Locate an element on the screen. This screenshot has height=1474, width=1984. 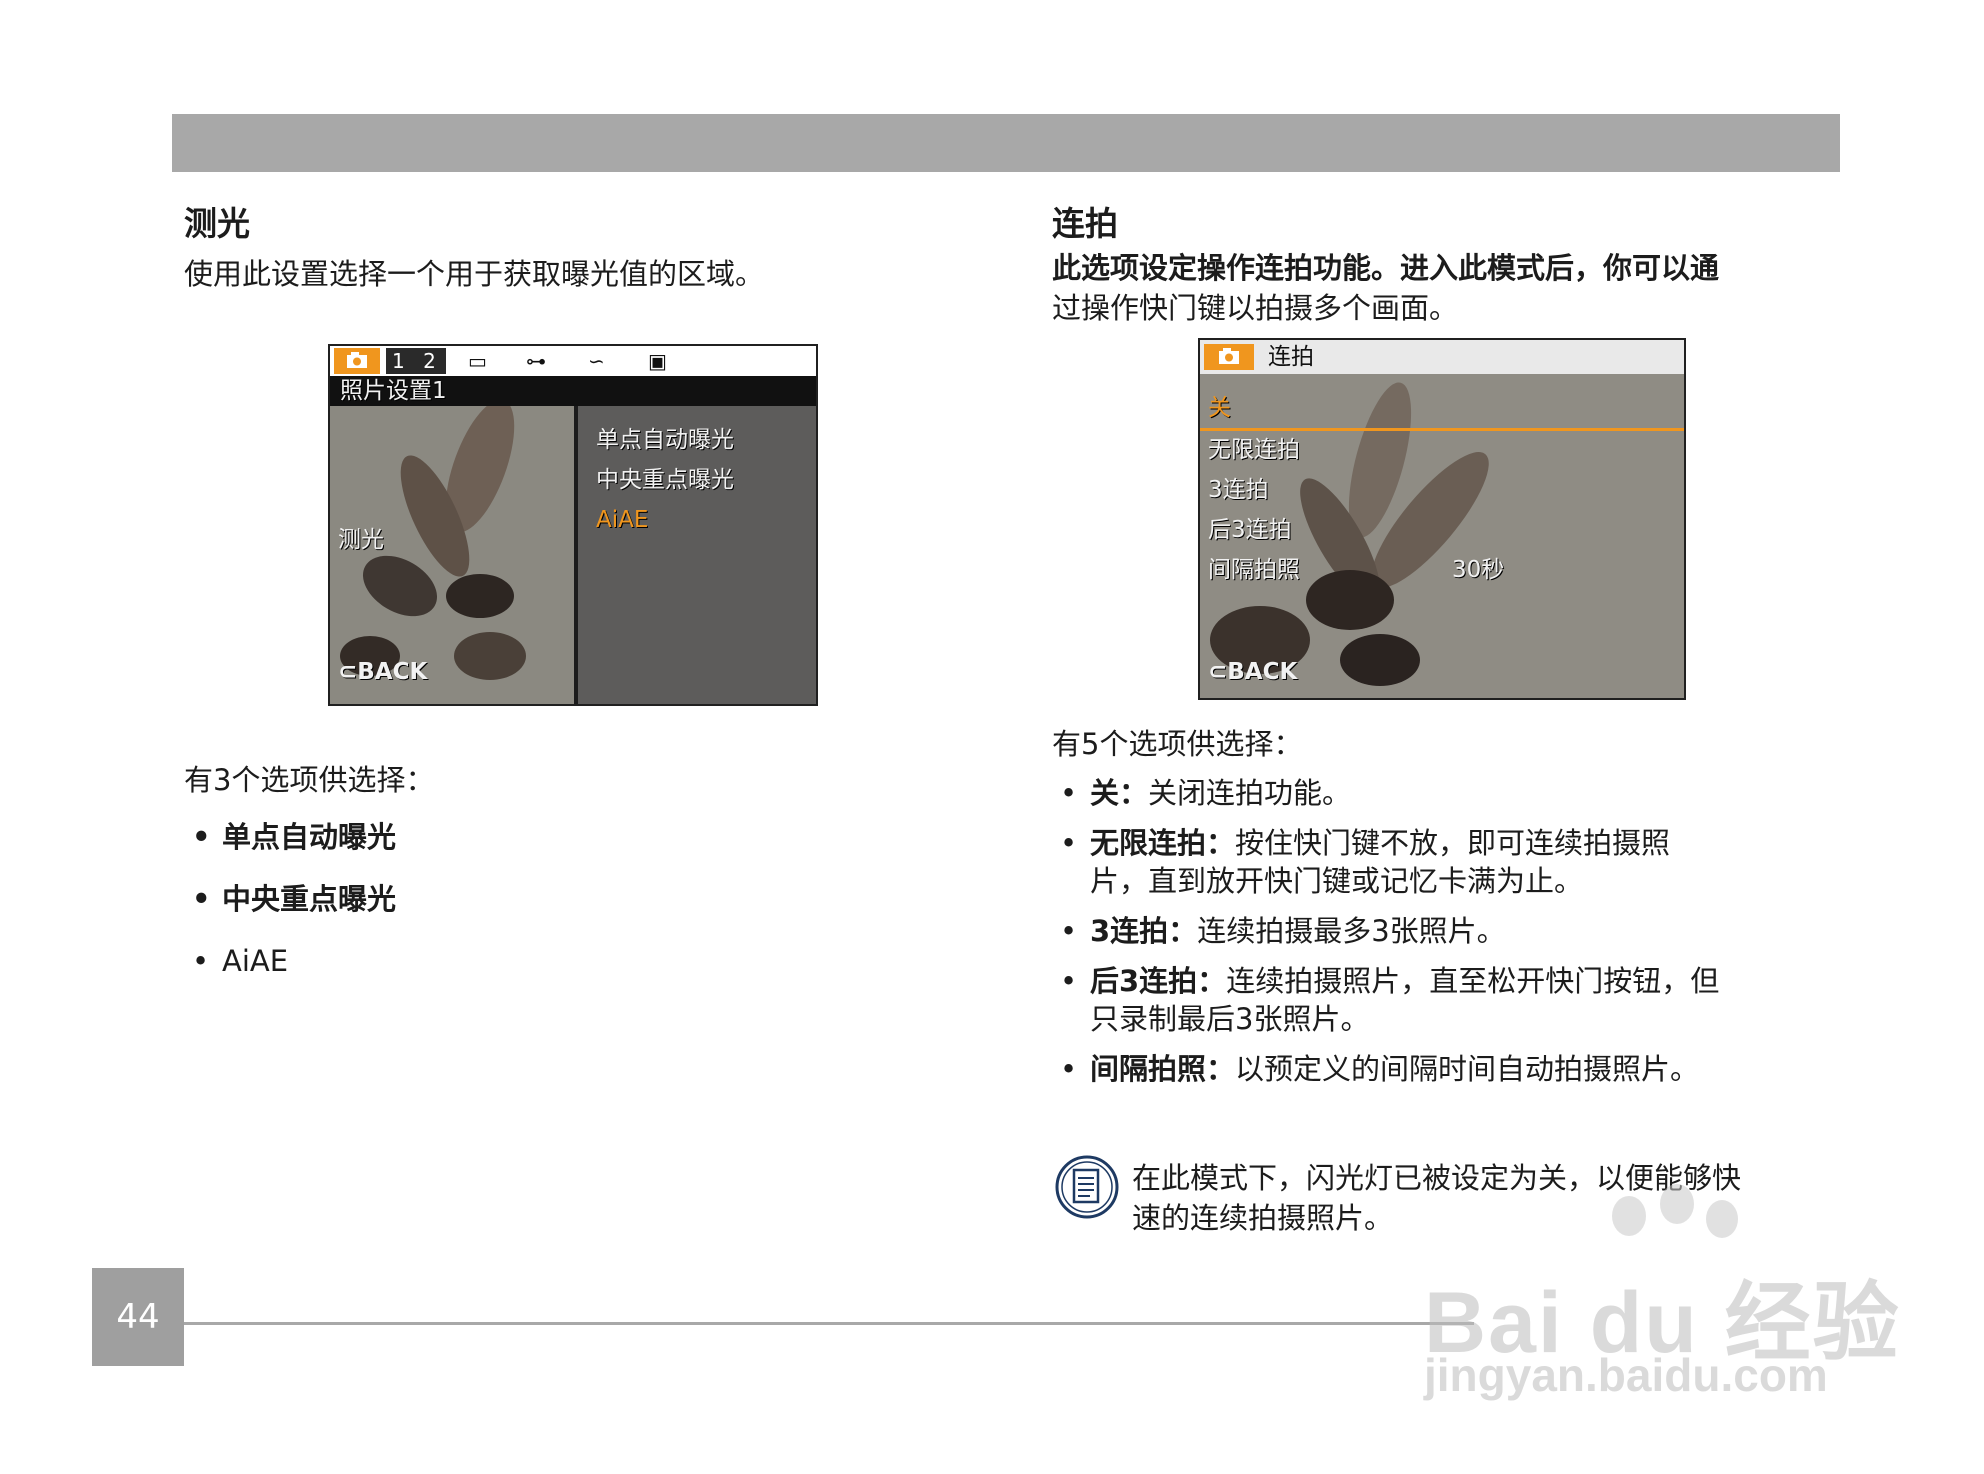
frame-icon: ▭ is located at coordinates (477, 361).